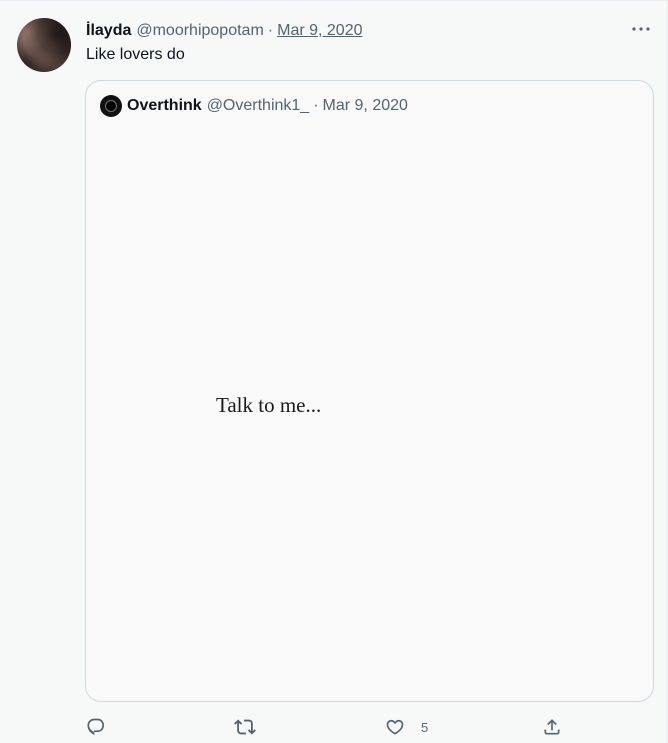 Image resolution: width=668 pixels, height=743 pixels. I want to click on share-icon, so click(552, 727).